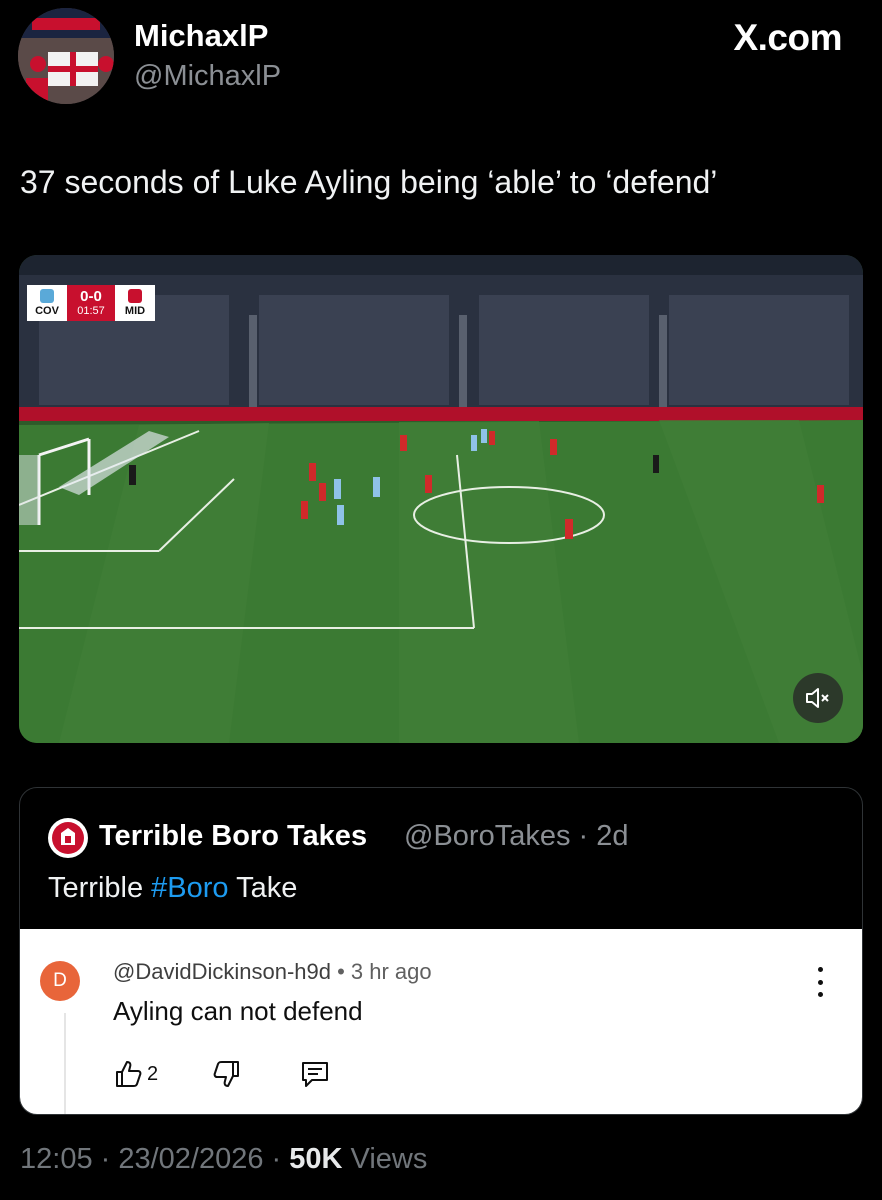  I want to click on away-team-label: MID, so click(135, 311).